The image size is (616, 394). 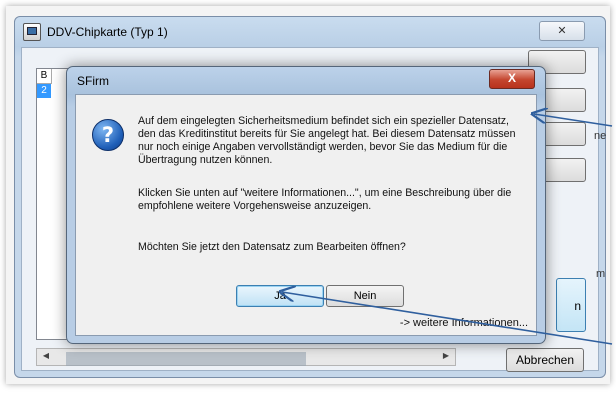 I want to click on question-icon: ?, so click(x=108, y=135).